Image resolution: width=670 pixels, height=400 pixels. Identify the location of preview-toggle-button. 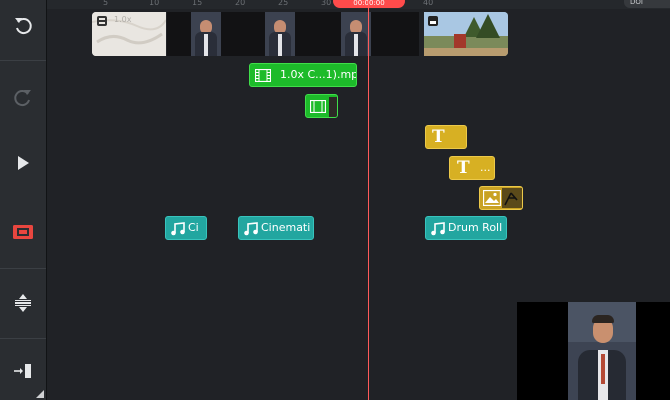
(23, 232).